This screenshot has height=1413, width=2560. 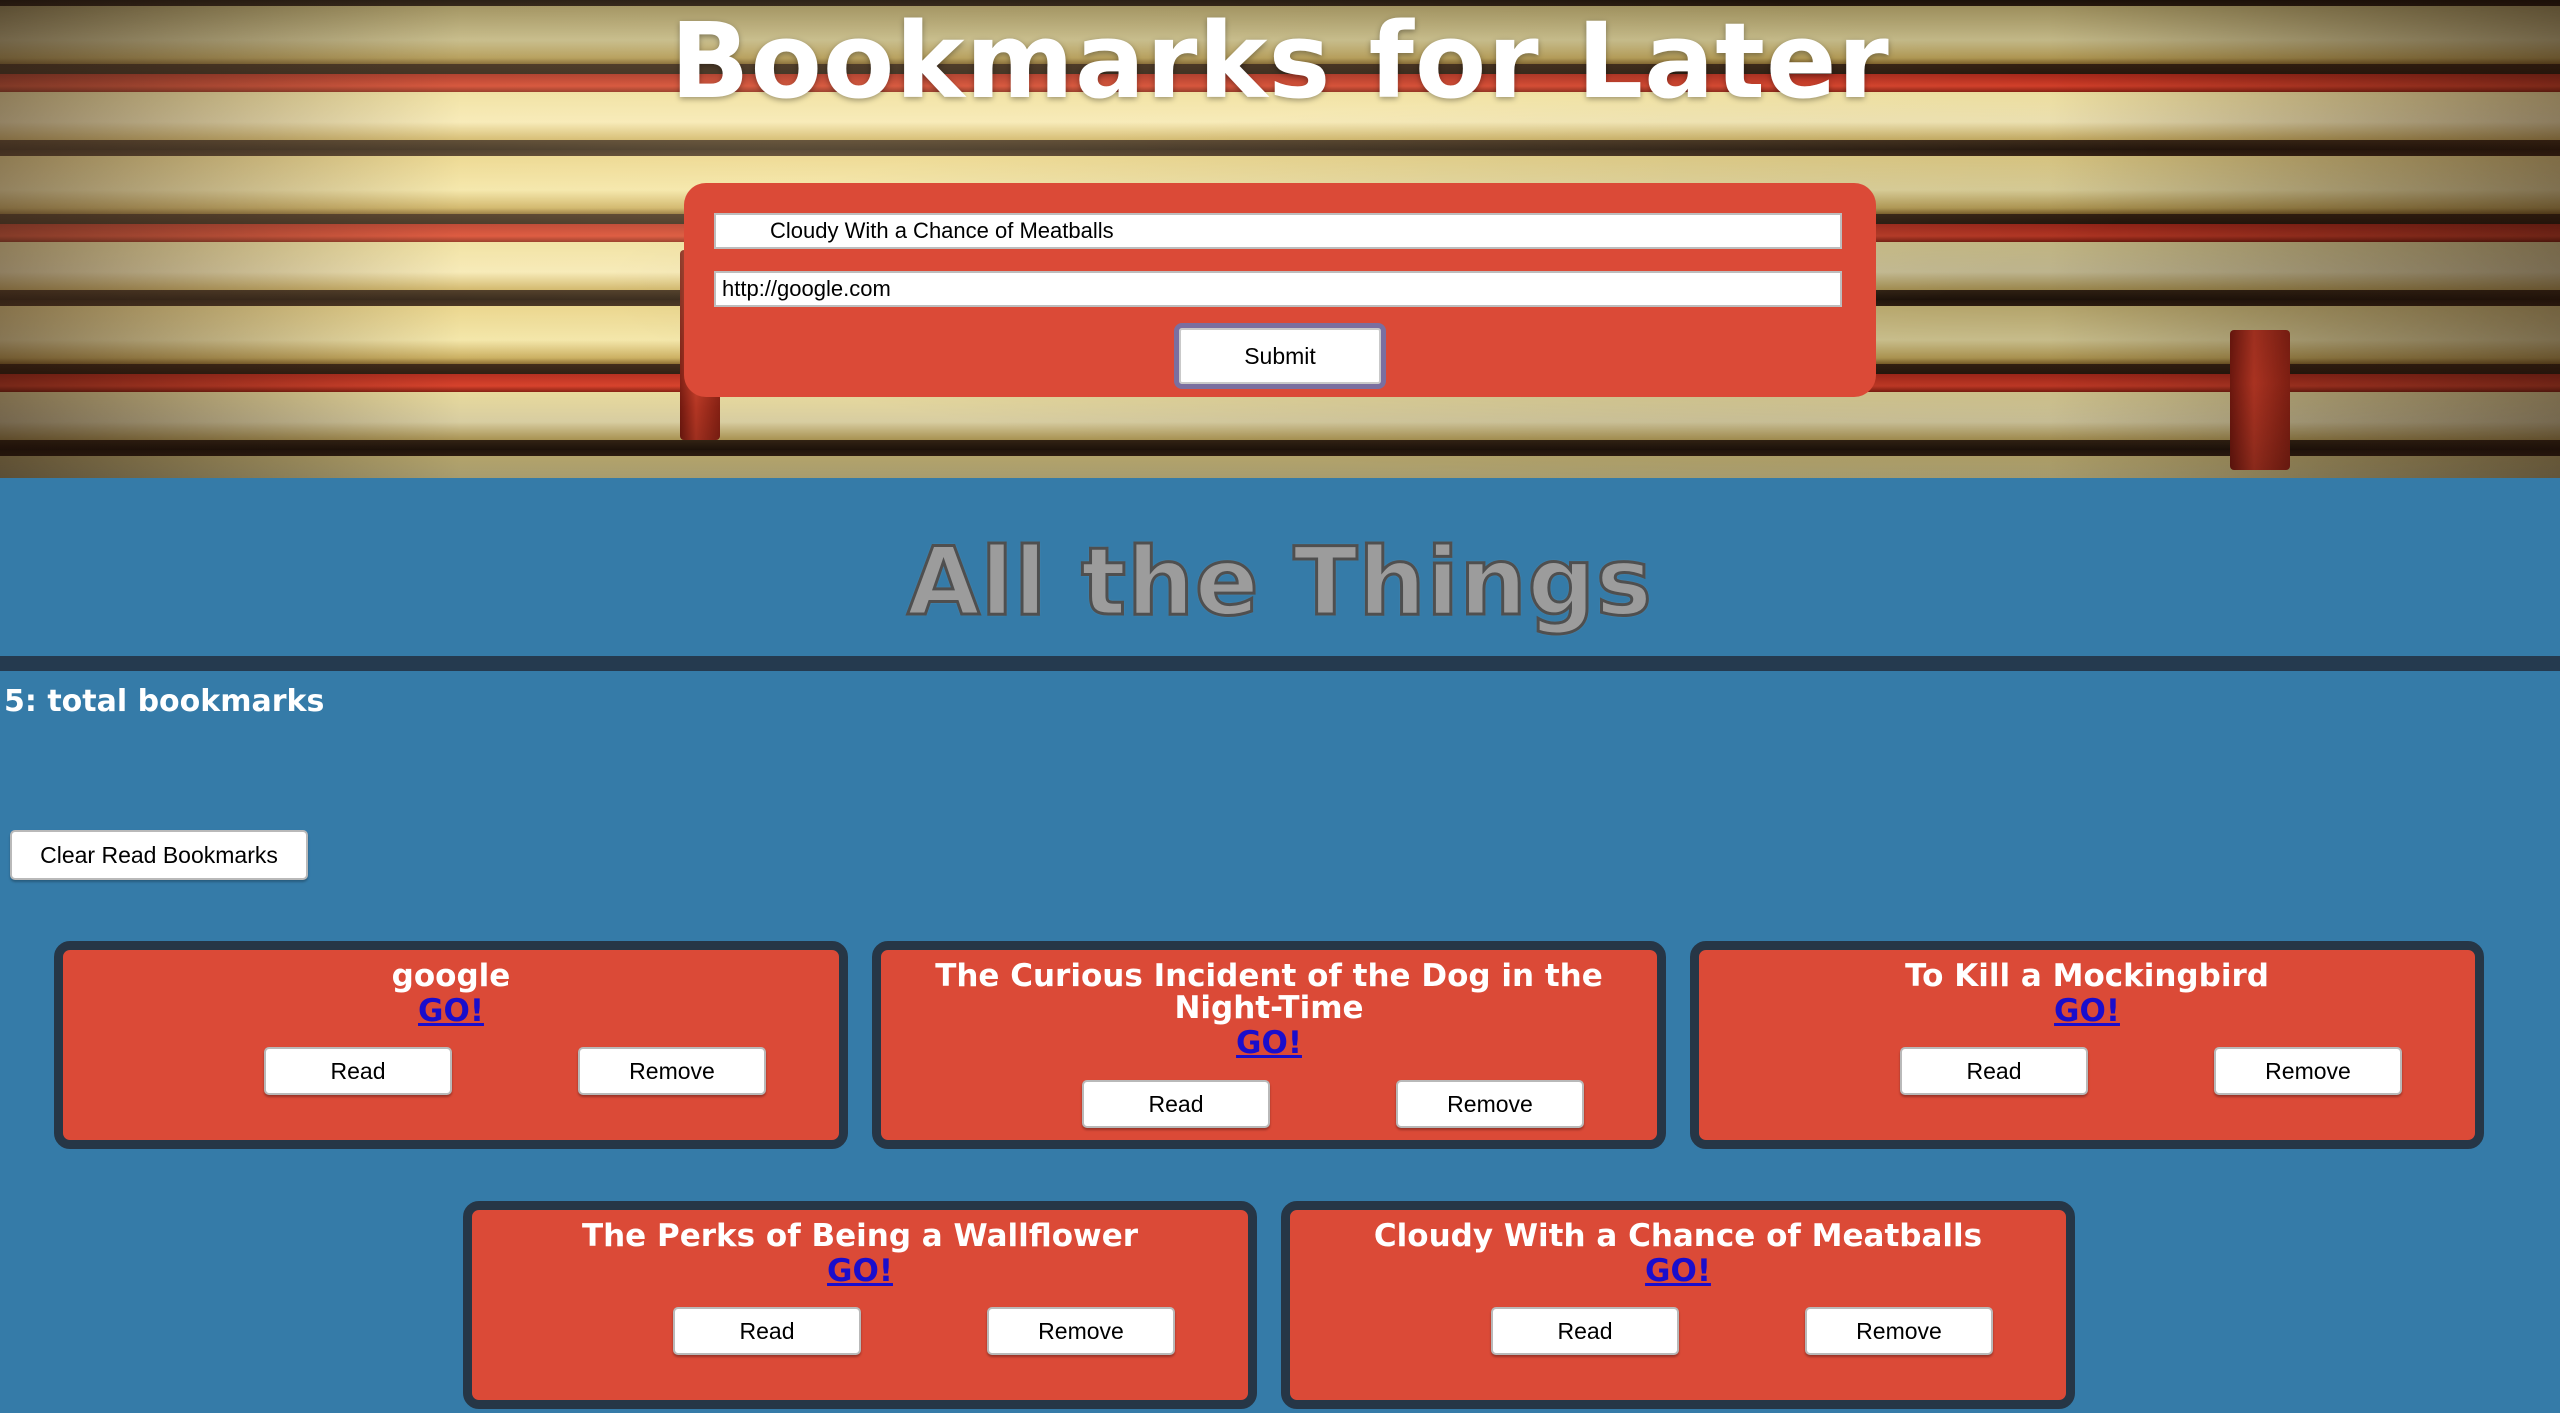 I want to click on add-bookmark-form: Submit, so click(x=1280, y=290).